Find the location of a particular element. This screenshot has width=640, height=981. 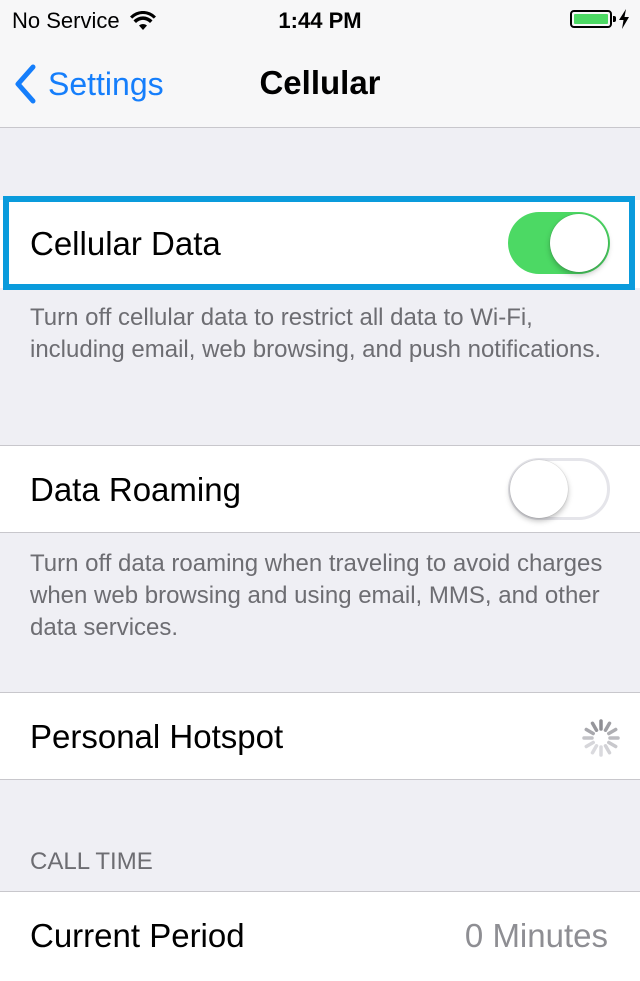

status-bar: No Service 1:44 PM is located at coordinates (320, 20).